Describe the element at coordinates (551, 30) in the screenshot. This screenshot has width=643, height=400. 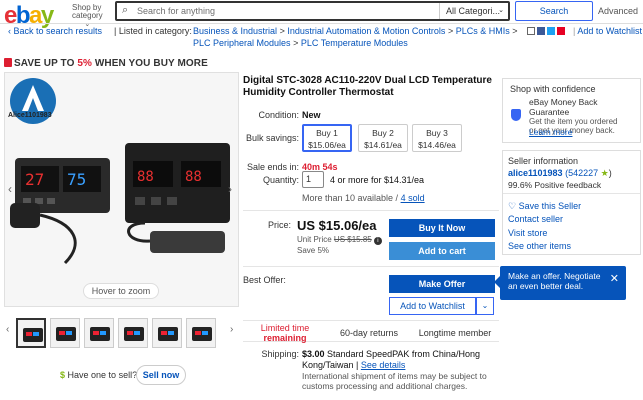
I see `twitter-icon` at that location.